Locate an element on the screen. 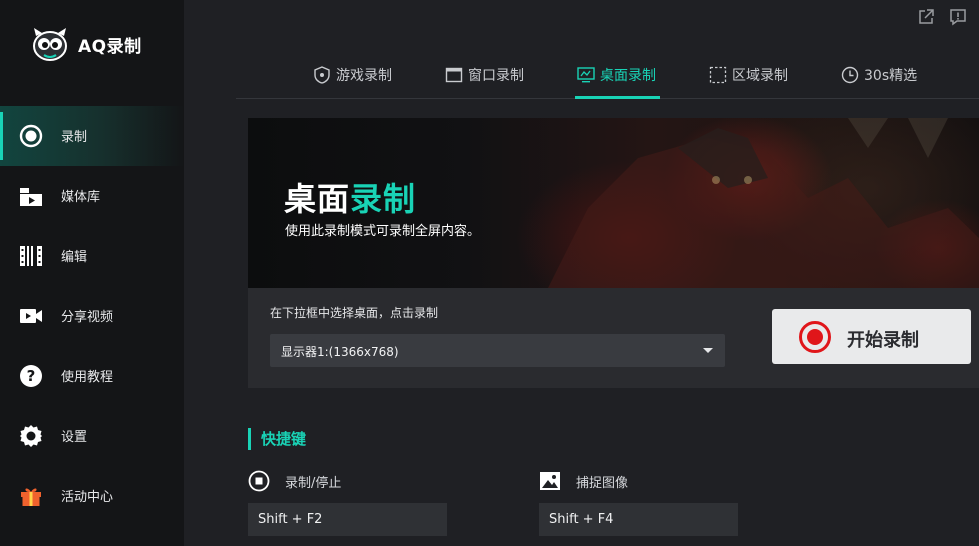 This screenshot has width=979, height=546. start-recording-button: 开始录制 is located at coordinates (871, 336).